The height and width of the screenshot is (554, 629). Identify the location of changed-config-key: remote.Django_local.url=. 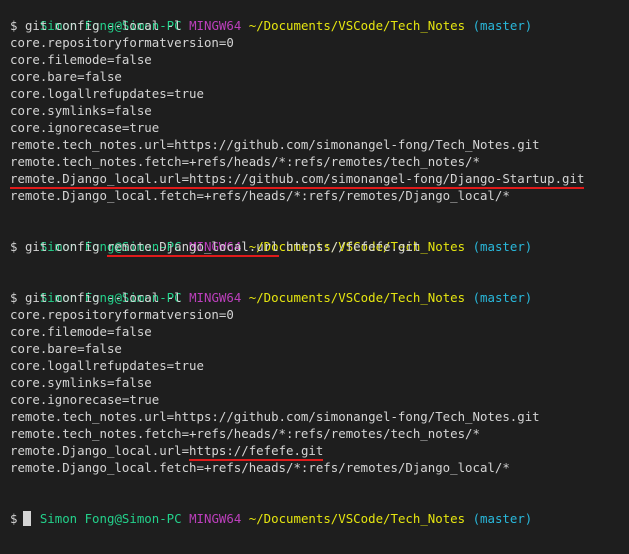
(100, 450).